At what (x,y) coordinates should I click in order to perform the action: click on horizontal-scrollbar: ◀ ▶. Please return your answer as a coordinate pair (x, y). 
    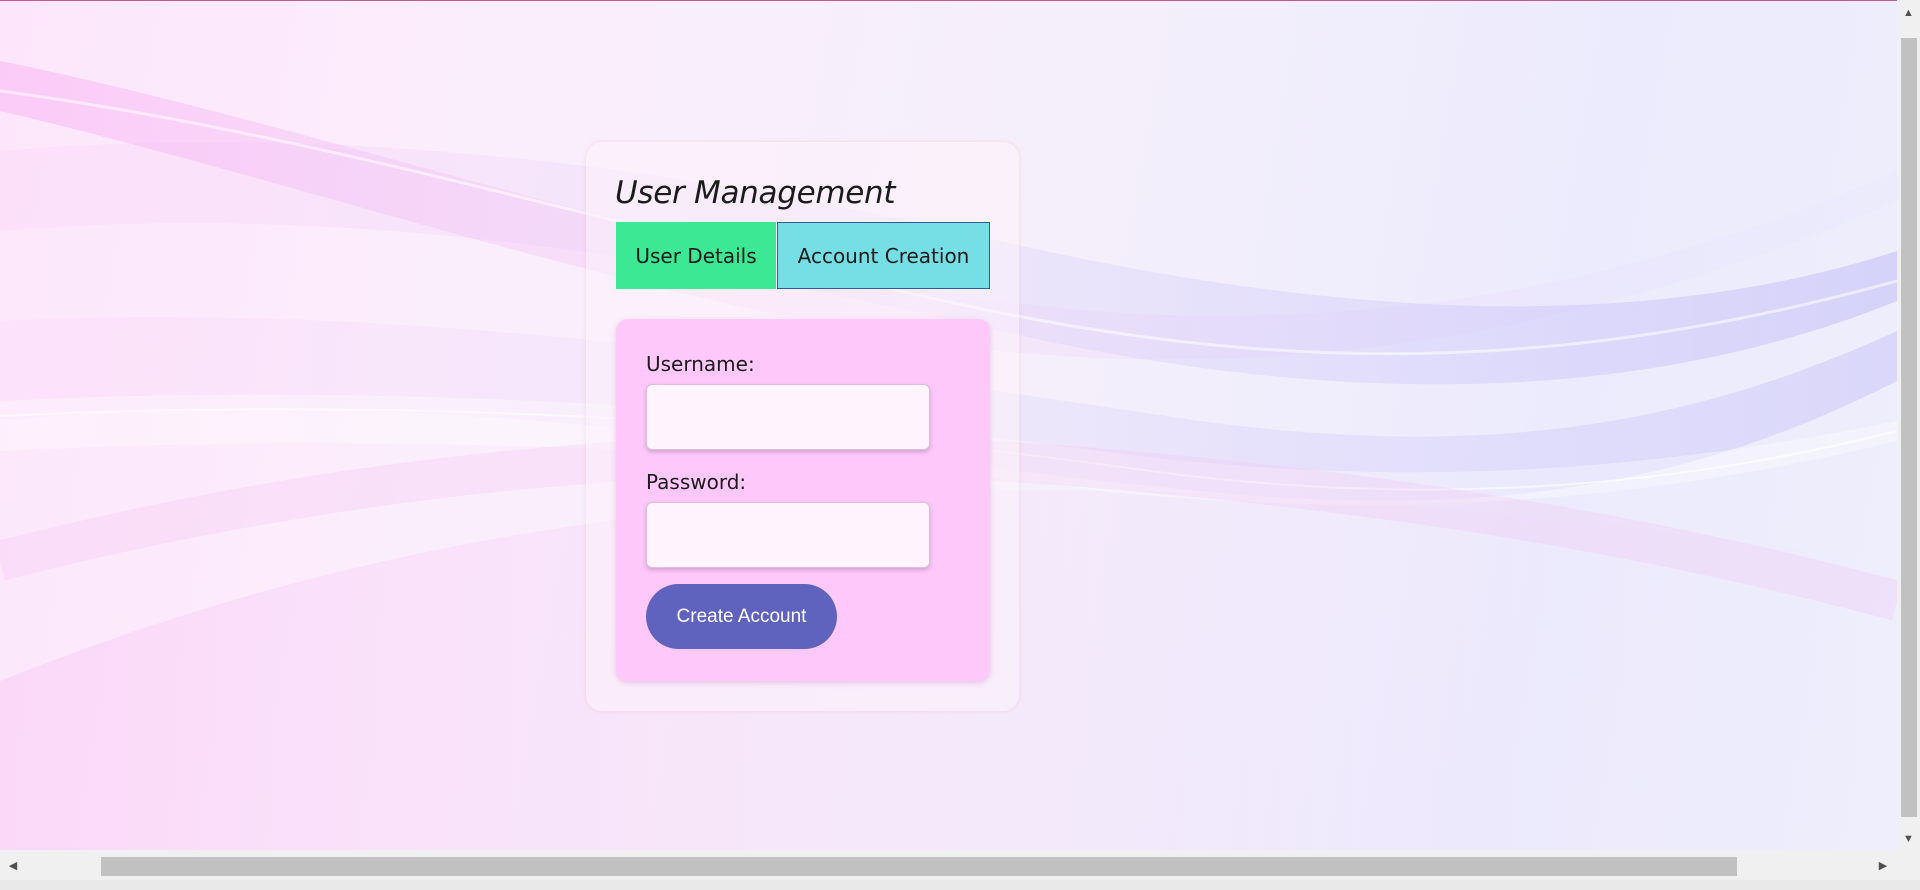
    Looking at the image, I should click on (948, 865).